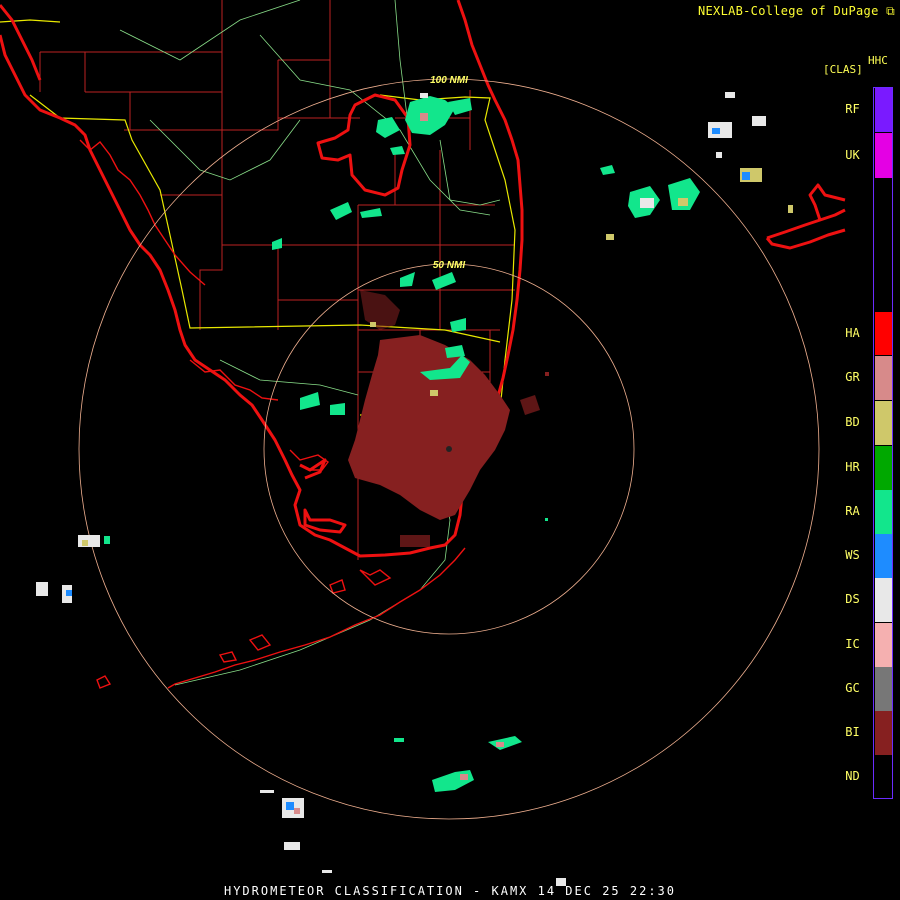 The width and height of the screenshot is (900, 900). Describe the element at coordinates (852, 511) in the screenshot. I see `legend-label-ra: RA` at that location.